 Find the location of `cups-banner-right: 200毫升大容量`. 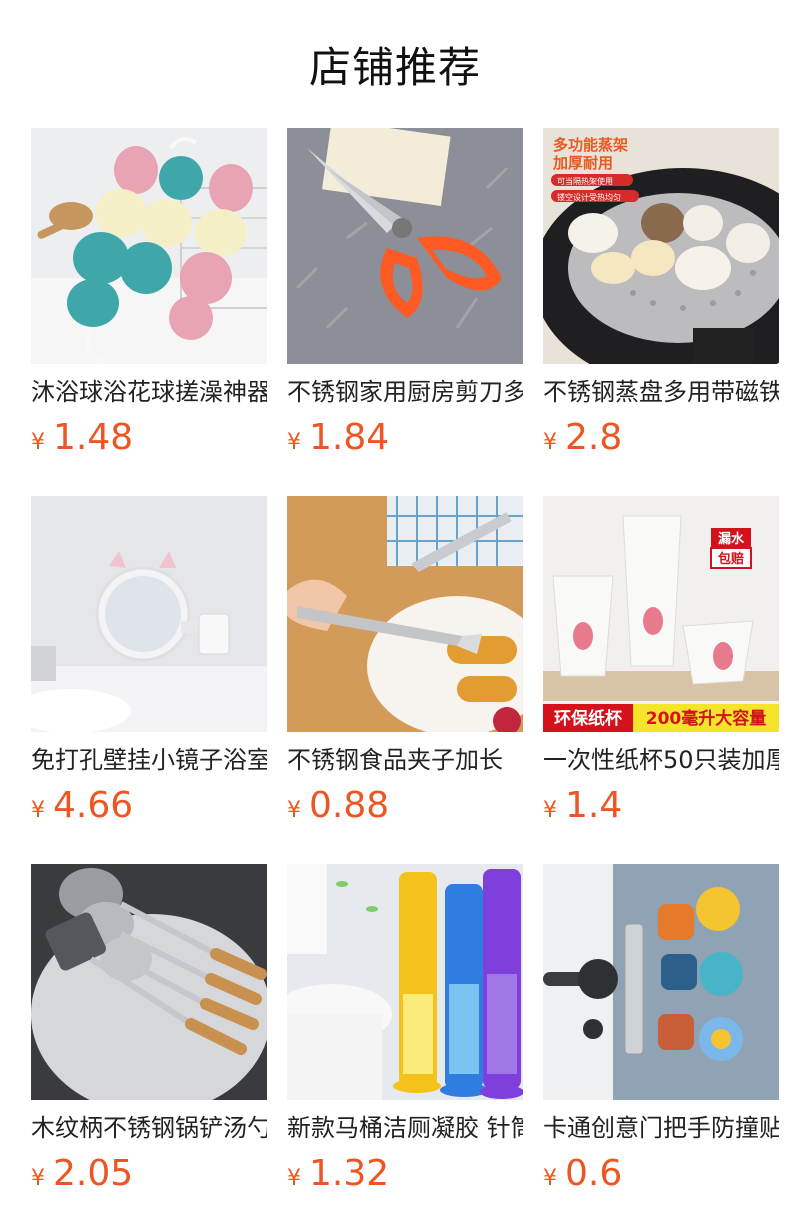

cups-banner-right: 200毫升大容量 is located at coordinates (706, 718).